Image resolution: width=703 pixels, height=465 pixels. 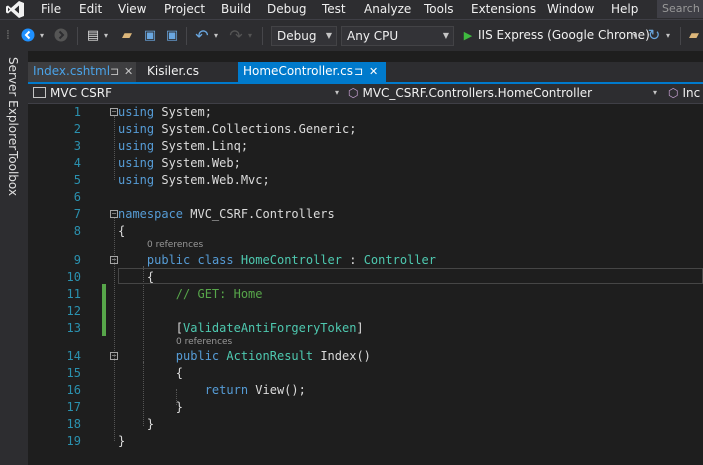 What do you see at coordinates (365, 373) in the screenshot?
I see `code-line: 15 {` at bounding box center [365, 373].